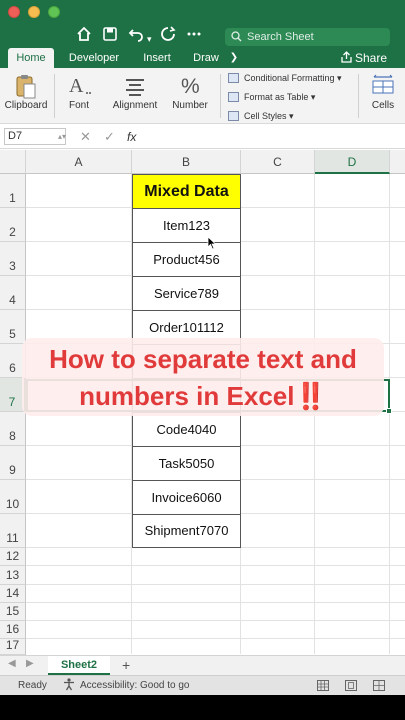  What do you see at coordinates (136, 36) in the screenshot?
I see `undo-icon` at bounding box center [136, 36].